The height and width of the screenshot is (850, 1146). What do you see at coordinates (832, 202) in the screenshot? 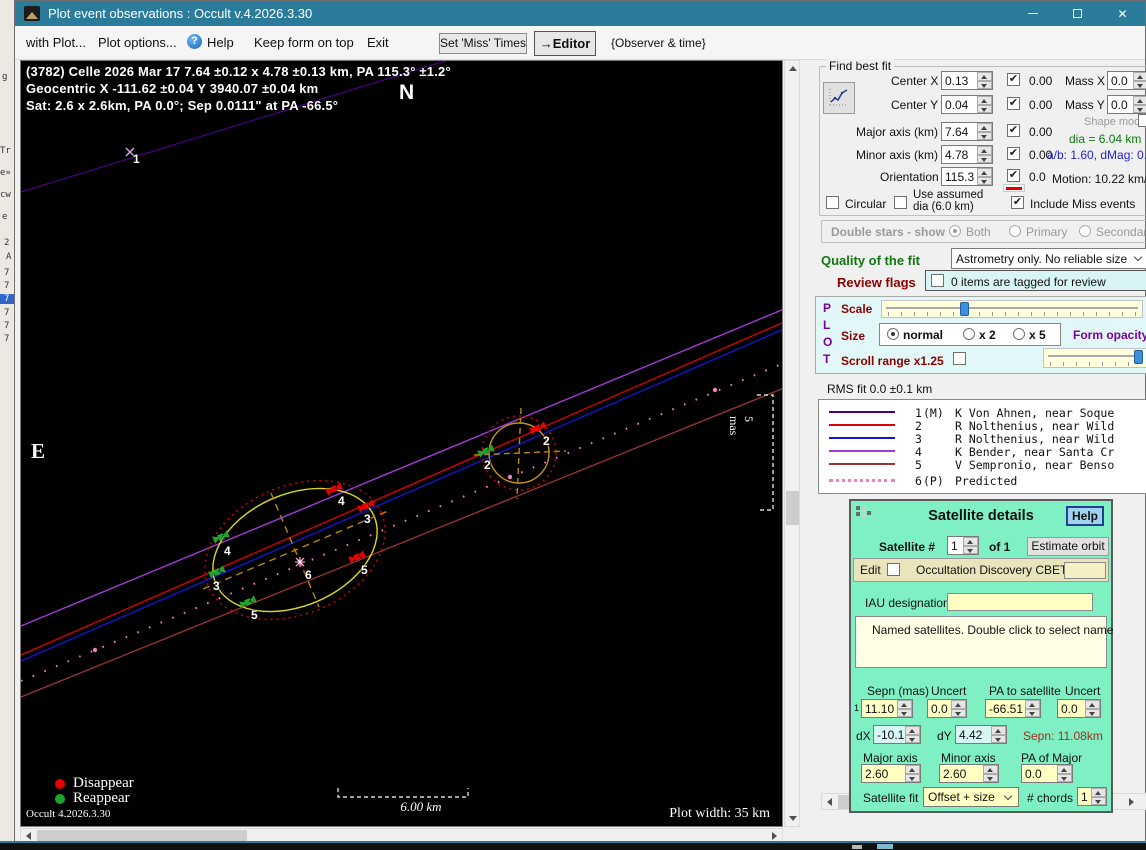
I see `circular-checkbox` at bounding box center [832, 202].